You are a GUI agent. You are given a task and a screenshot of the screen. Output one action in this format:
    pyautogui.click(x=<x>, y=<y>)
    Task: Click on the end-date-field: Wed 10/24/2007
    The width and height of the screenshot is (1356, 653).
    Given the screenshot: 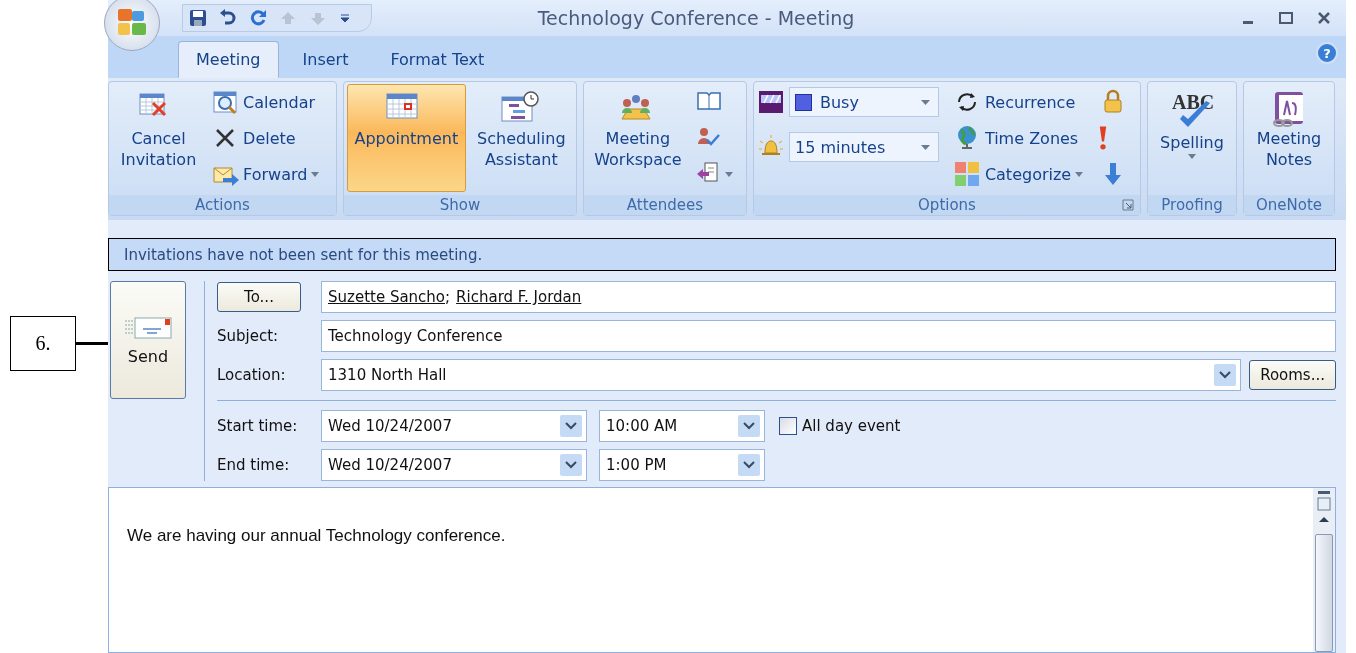 What is the action you would take?
    pyautogui.click(x=454, y=465)
    